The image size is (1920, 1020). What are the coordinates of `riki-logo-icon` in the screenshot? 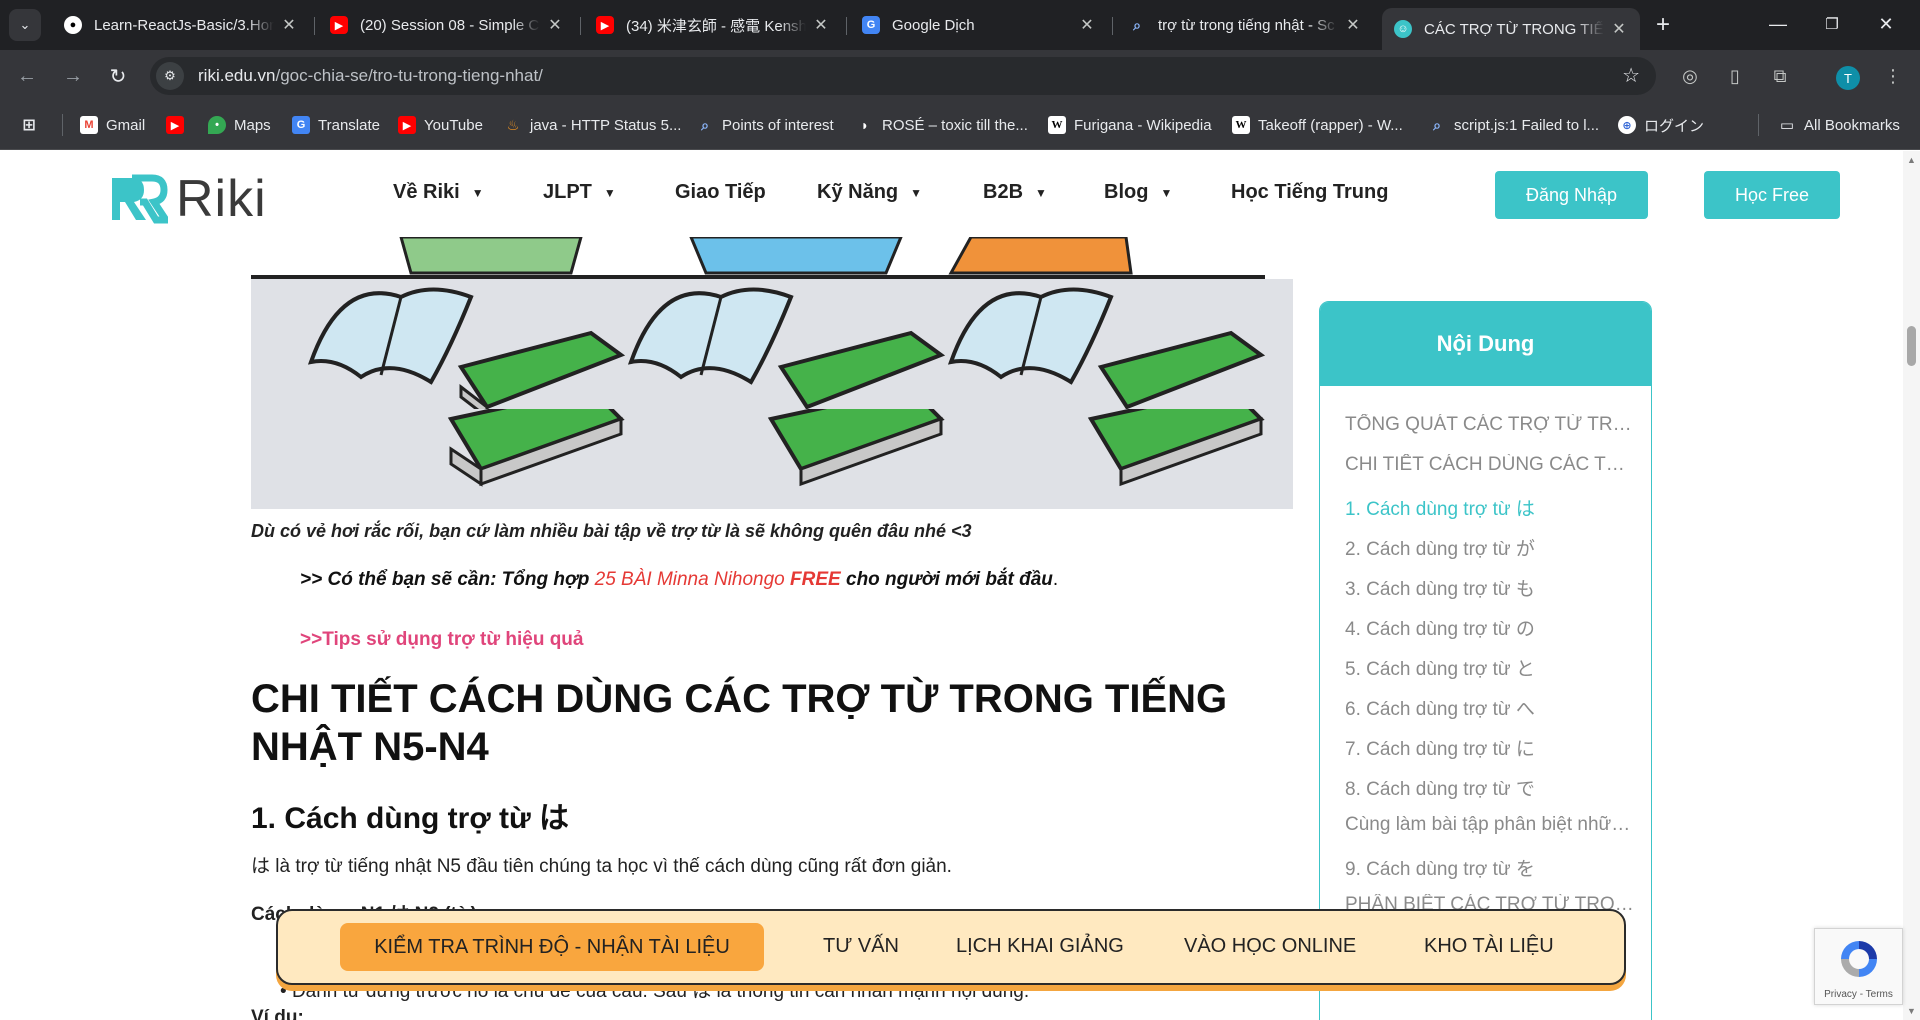 It's located at (140, 199).